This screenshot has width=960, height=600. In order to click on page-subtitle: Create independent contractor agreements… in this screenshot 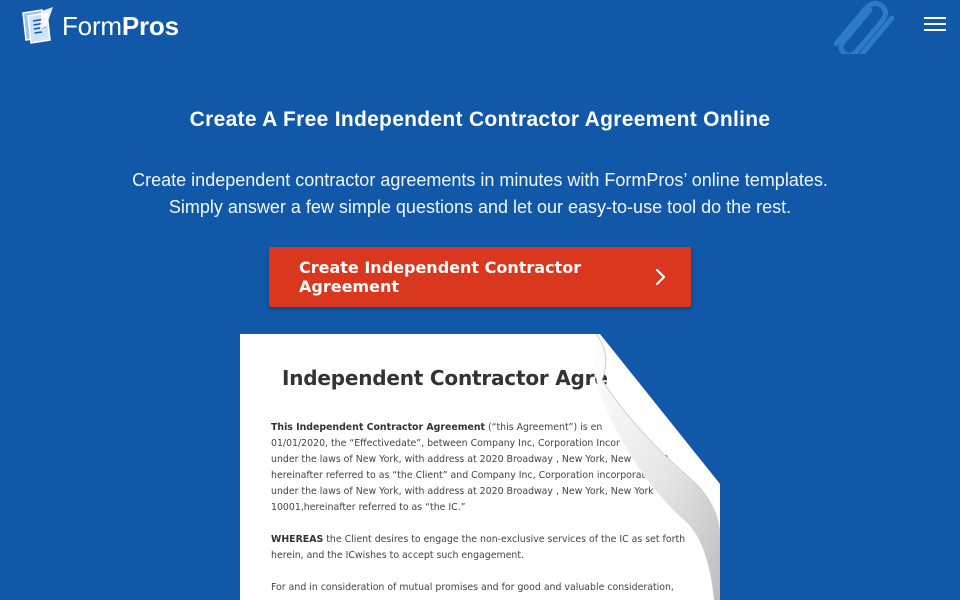, I will do `click(480, 193)`.